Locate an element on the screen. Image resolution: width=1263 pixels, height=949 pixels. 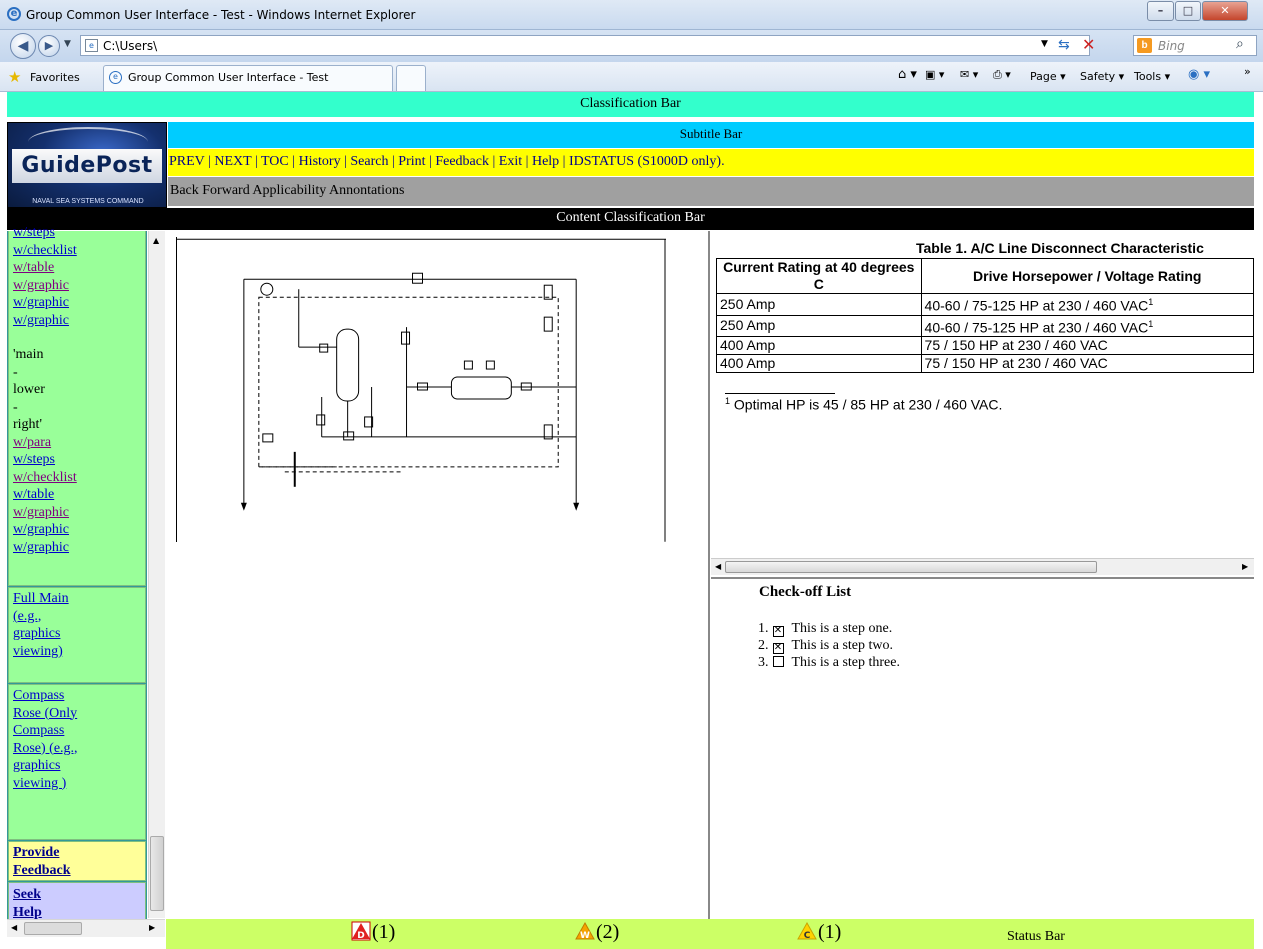
warning-icon: W is located at coordinates (585, 931).